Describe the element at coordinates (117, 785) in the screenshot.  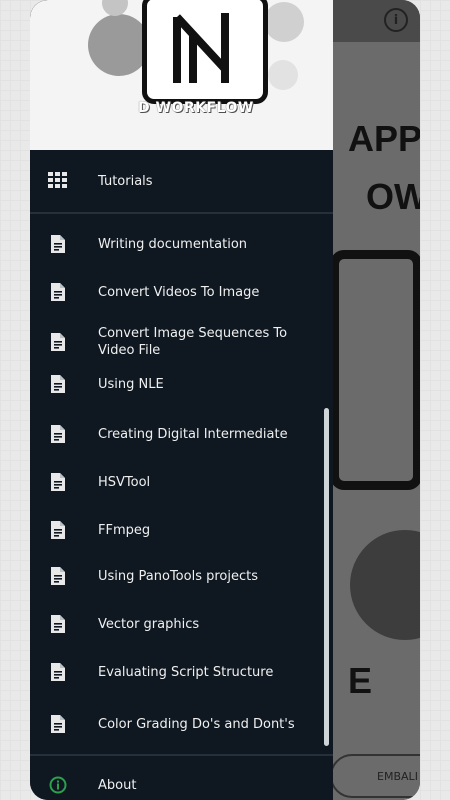
I see `menu-item-label: About` at that location.